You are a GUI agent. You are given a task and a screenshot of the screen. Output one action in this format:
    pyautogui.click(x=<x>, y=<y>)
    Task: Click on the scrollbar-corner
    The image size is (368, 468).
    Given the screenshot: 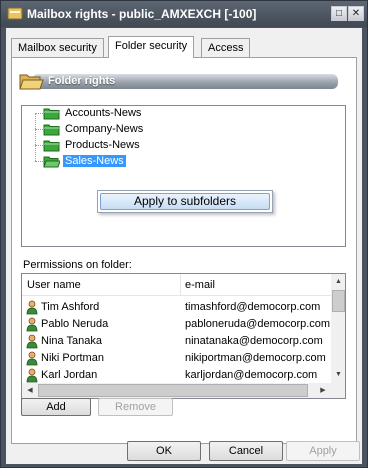 What is the action you would take?
    pyautogui.click(x=338, y=390)
    